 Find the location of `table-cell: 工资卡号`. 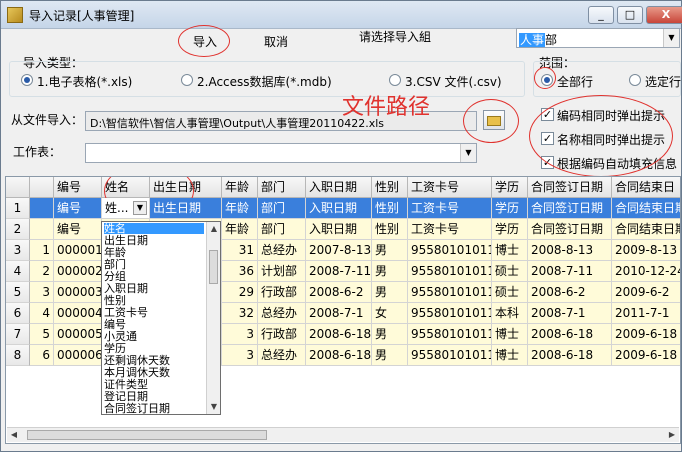

table-cell: 工资卡号 is located at coordinates (450, 229).